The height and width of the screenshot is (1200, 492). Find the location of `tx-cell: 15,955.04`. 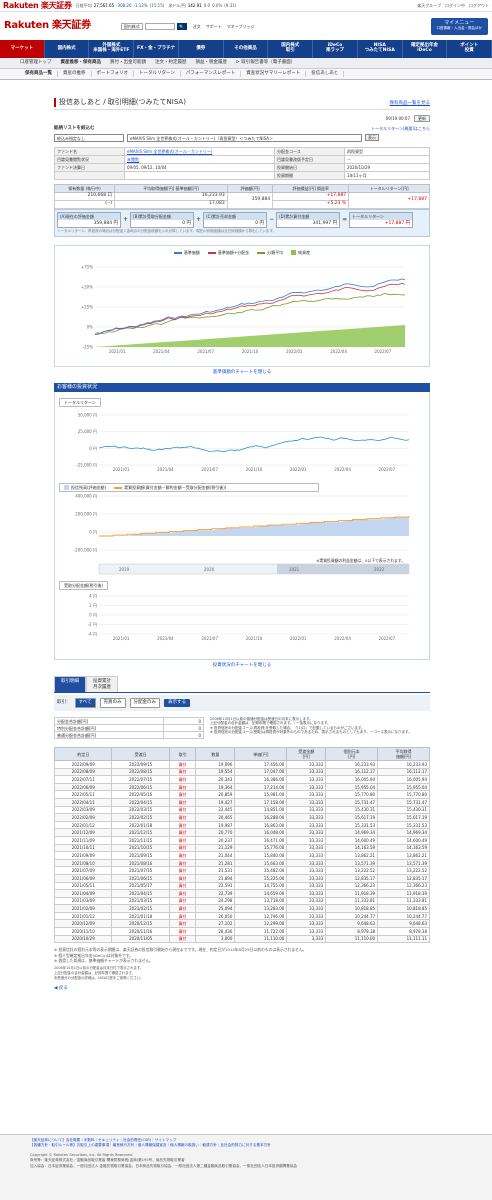

tx-cell: 15,955.04 is located at coordinates (352, 787).